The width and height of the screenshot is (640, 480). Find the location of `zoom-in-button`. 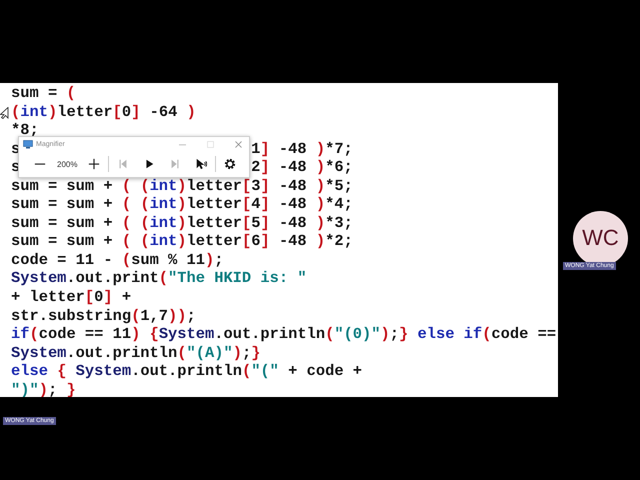

zoom-in-button is located at coordinates (94, 164).